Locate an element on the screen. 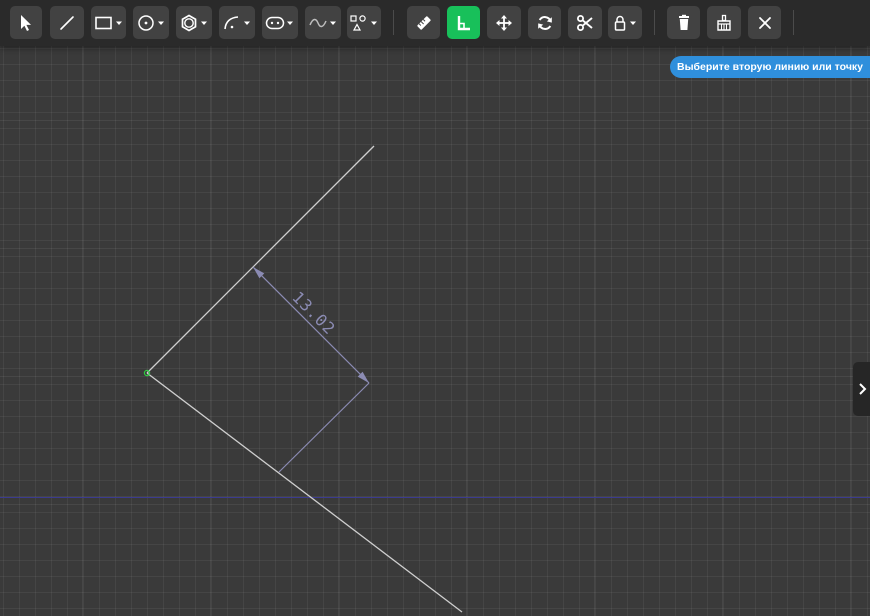 Image resolution: width=870 pixels, height=616 pixels. rectangle-tool-button is located at coordinates (108, 22).